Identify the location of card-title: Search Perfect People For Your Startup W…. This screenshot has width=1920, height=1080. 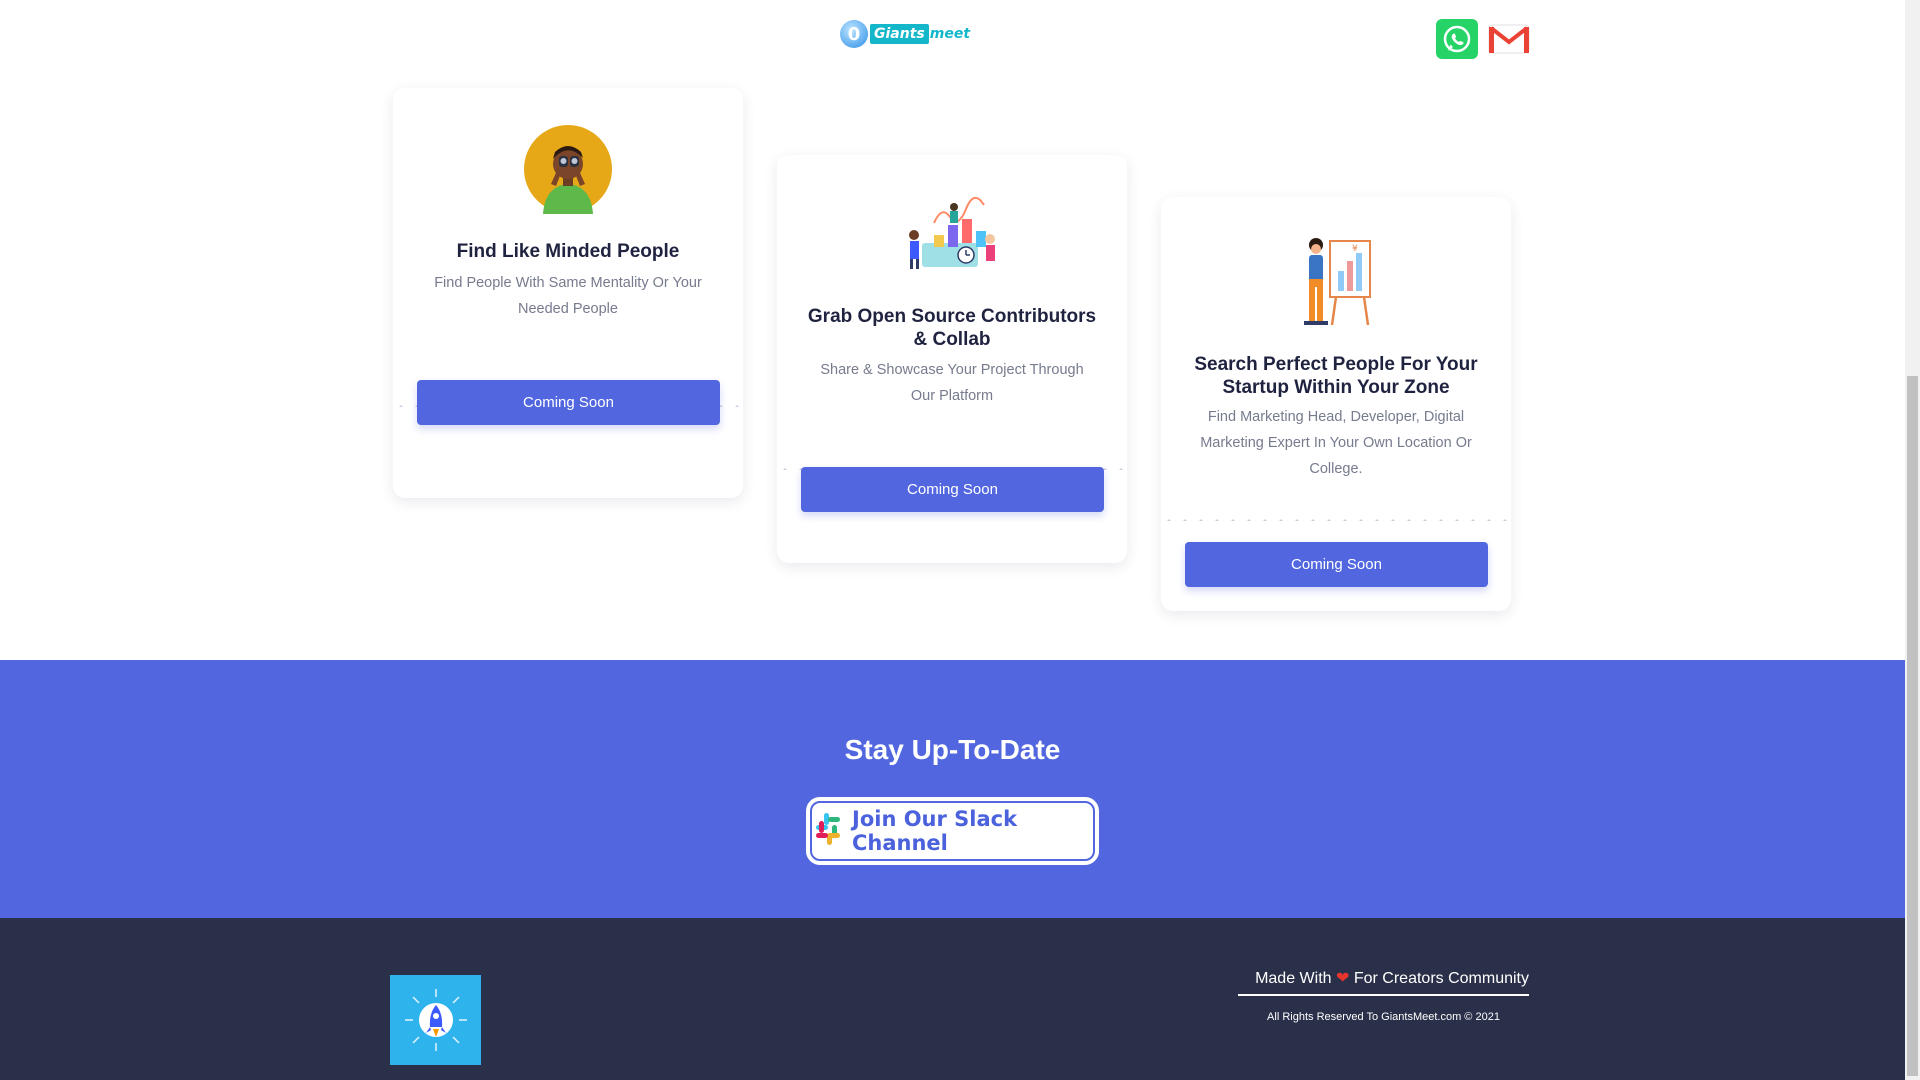
(1336, 376).